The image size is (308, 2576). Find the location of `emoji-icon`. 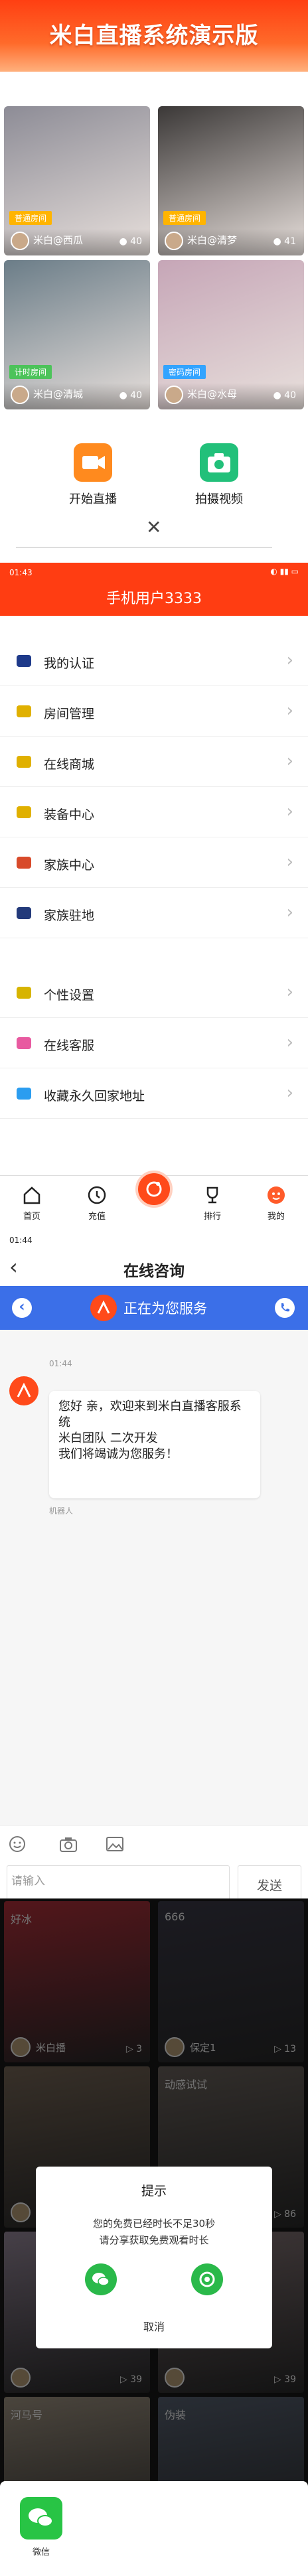

emoji-icon is located at coordinates (17, 1846).